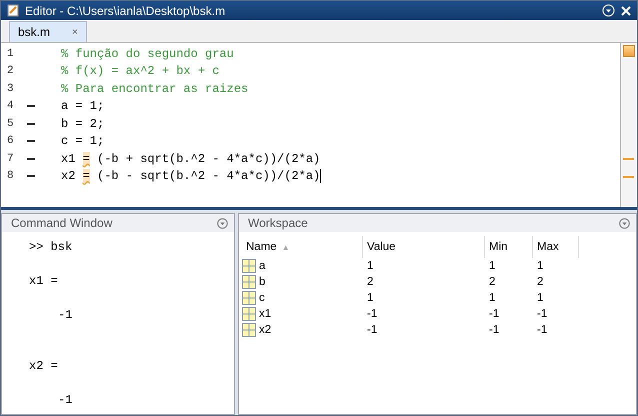 The image size is (638, 416). I want to click on table-cell: x2, so click(265, 330).